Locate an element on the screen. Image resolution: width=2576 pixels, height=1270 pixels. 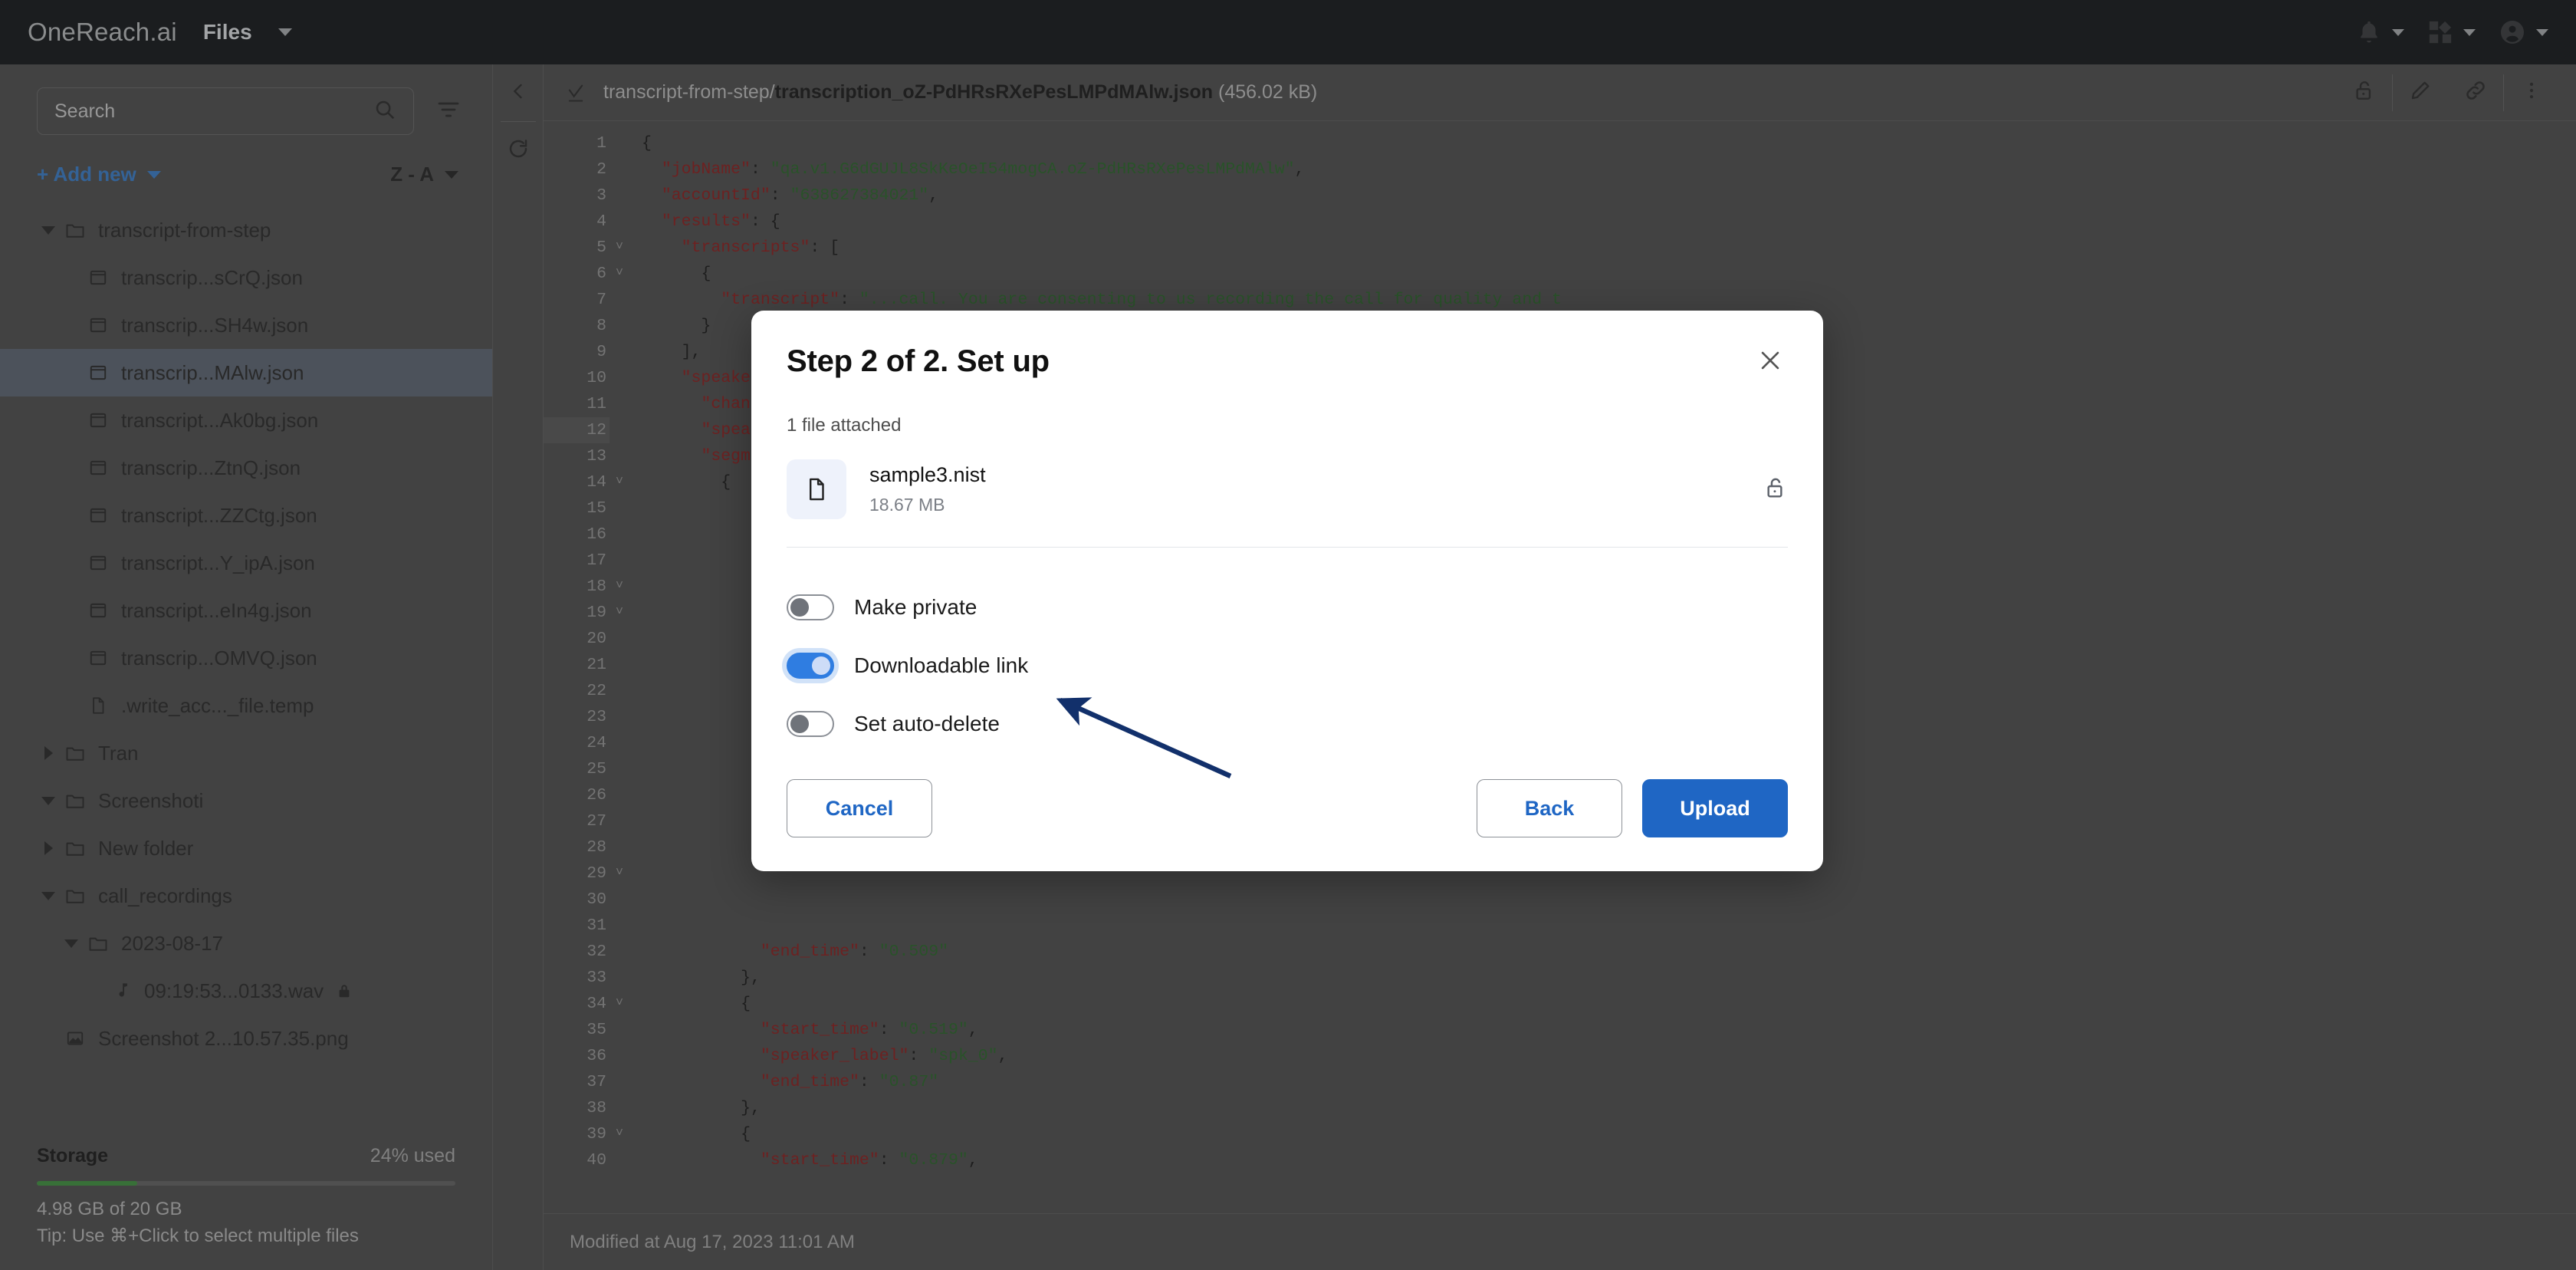
modal-footer: Cancel Back Upload is located at coordinates (1287, 808).